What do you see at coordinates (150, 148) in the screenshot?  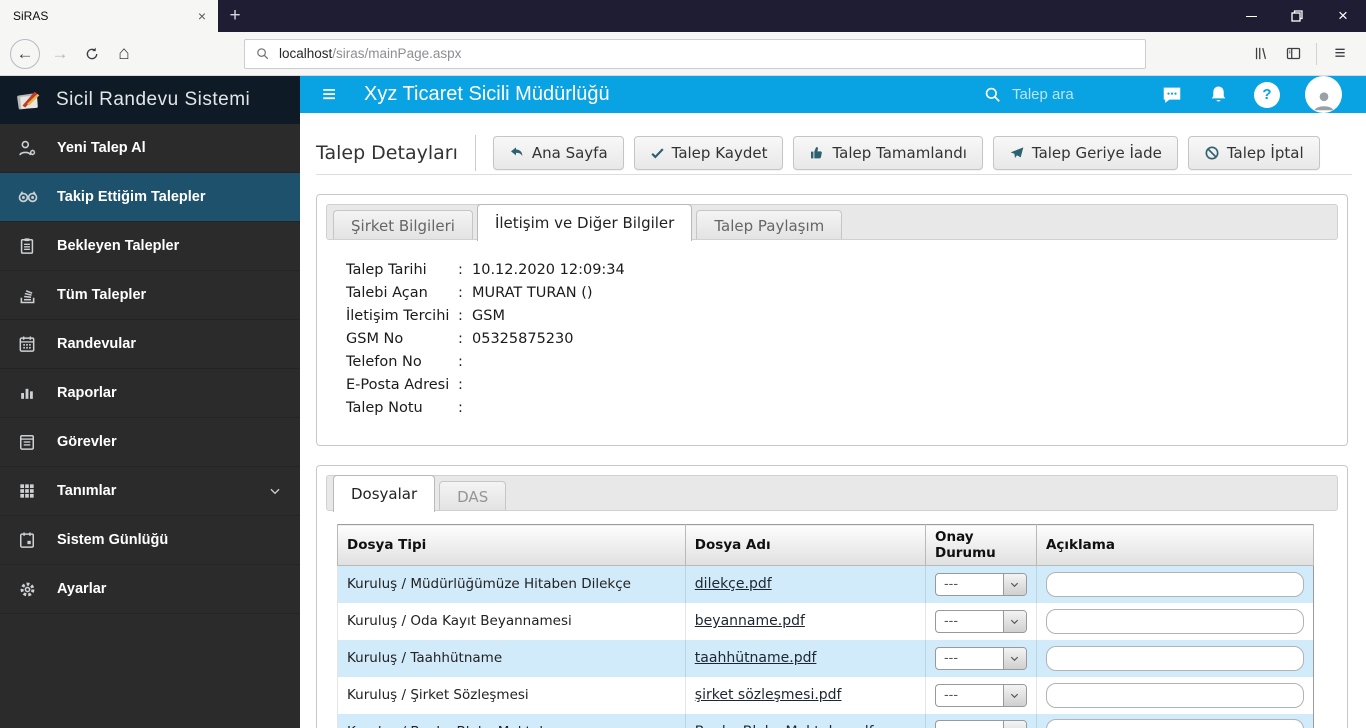 I see `sidebar-item-yeni-talep-al: Yeni Talep Al` at bounding box center [150, 148].